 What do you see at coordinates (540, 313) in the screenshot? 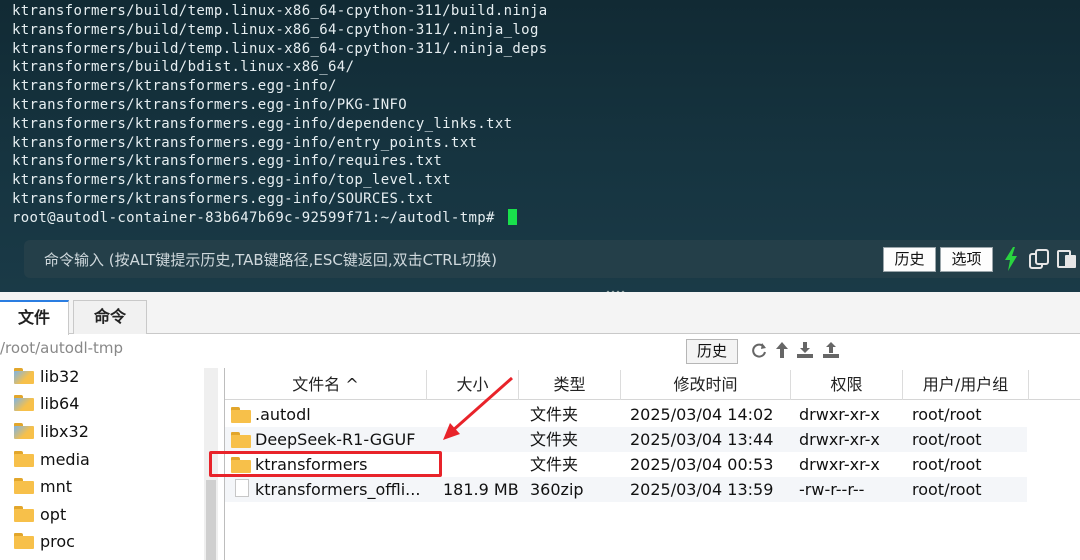
I see `tab-bar: 文件 命令` at bounding box center [540, 313].